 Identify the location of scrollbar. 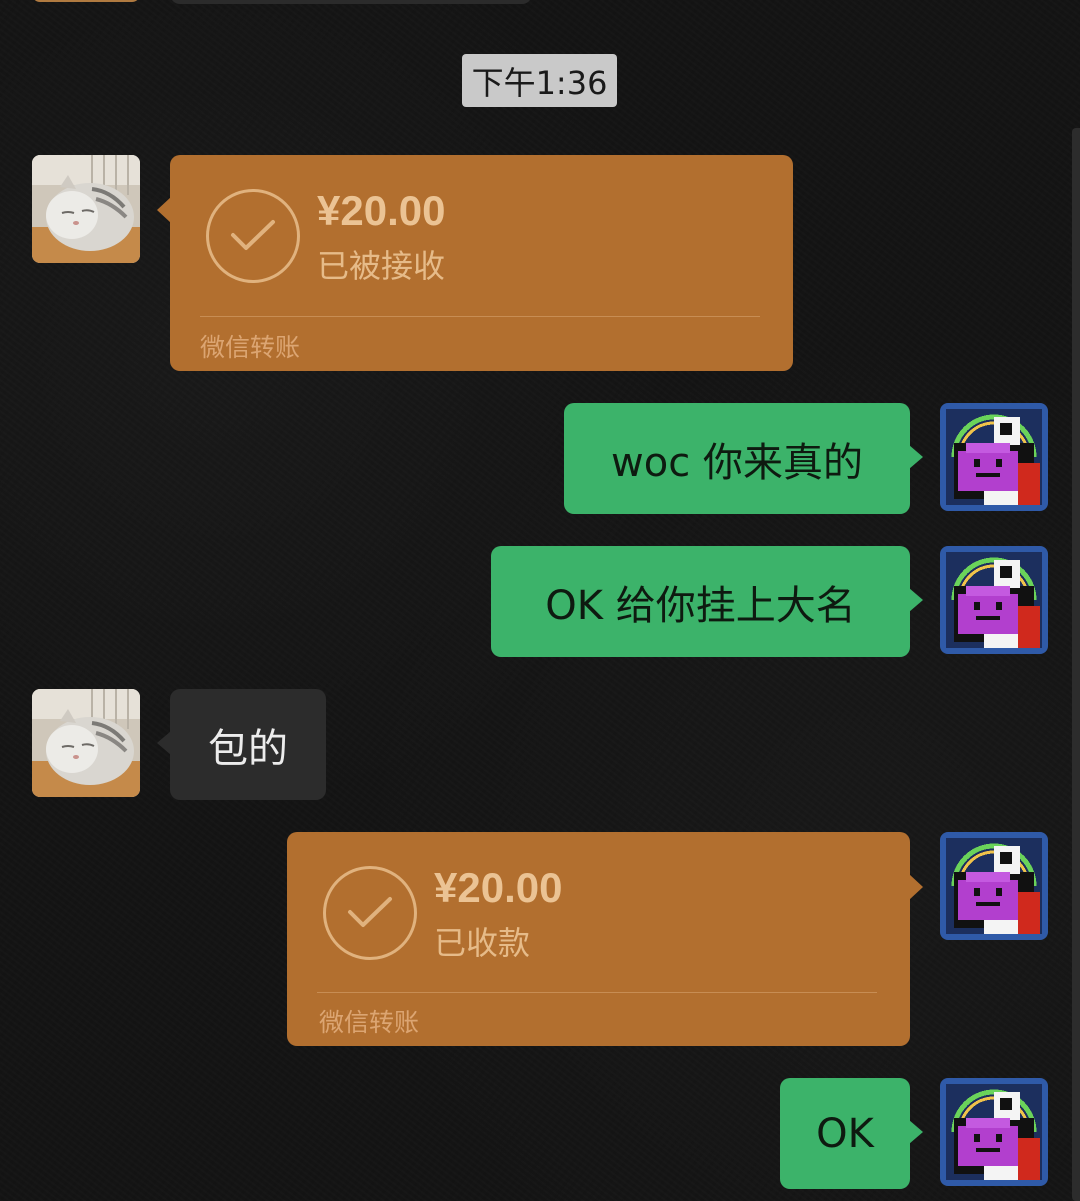
(1076, 664).